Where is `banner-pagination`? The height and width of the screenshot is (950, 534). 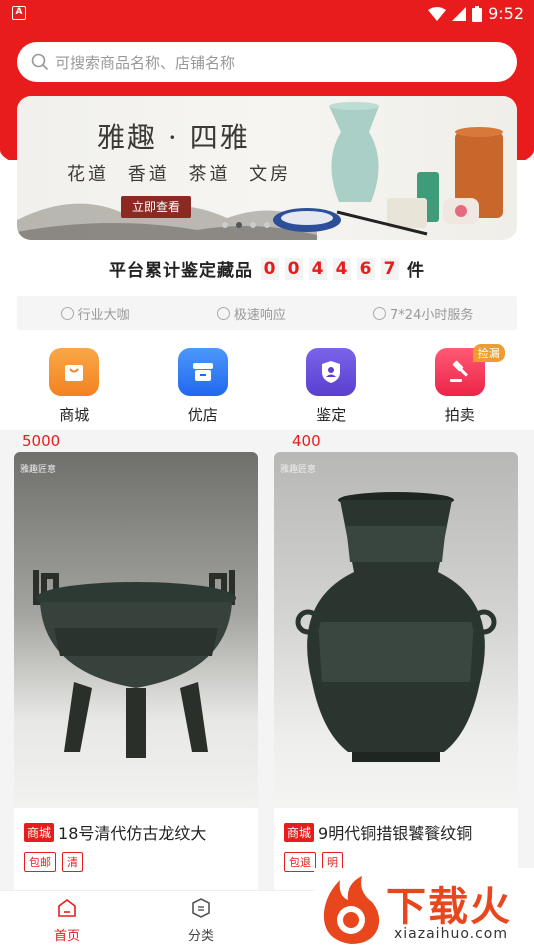
banner-pagination is located at coordinates (246, 225).